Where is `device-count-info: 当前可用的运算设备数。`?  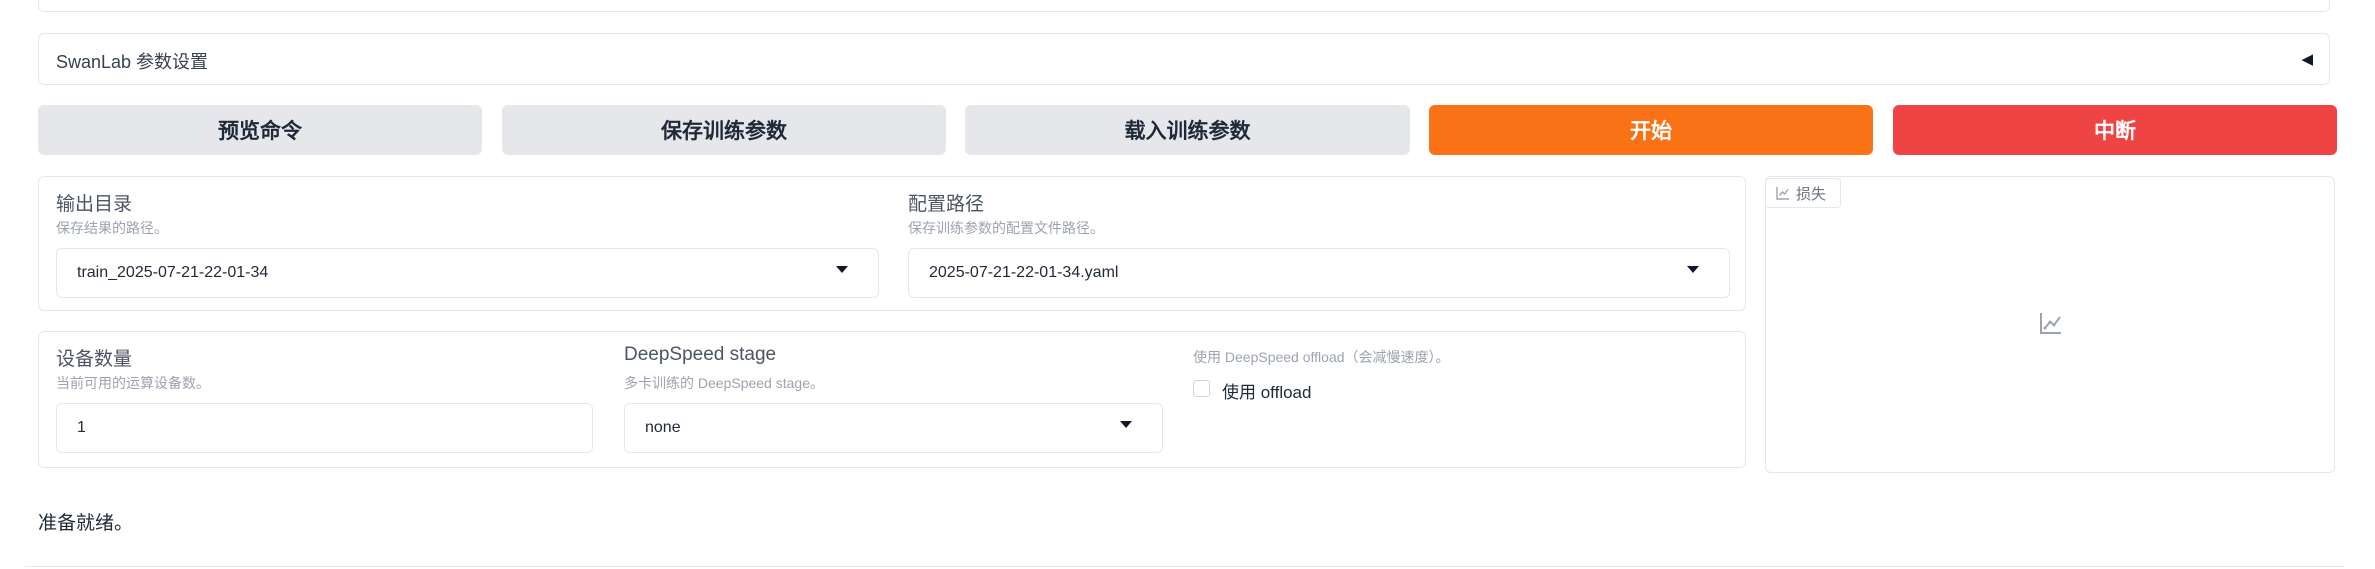 device-count-info: 当前可用的运算设备数。 is located at coordinates (133, 383).